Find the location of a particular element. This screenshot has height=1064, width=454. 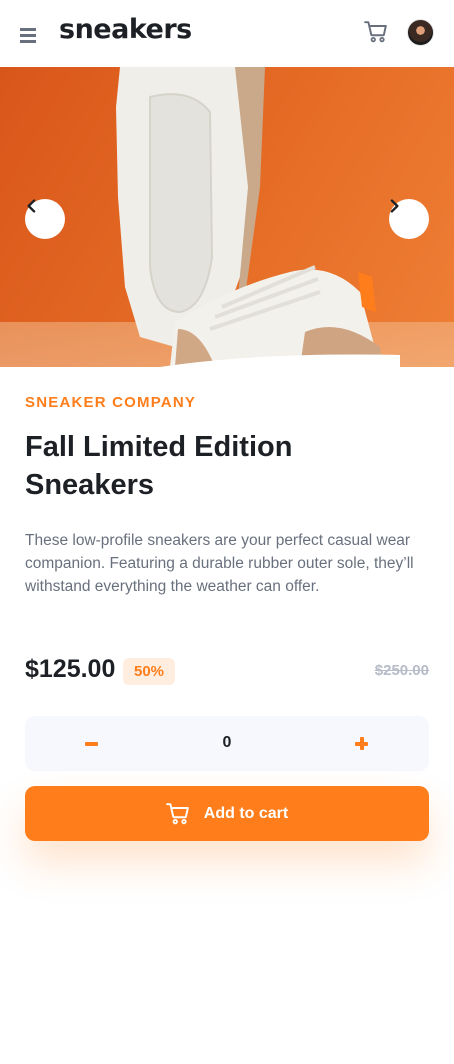

company-name: SNEAKER COMPANY is located at coordinates (111, 402).